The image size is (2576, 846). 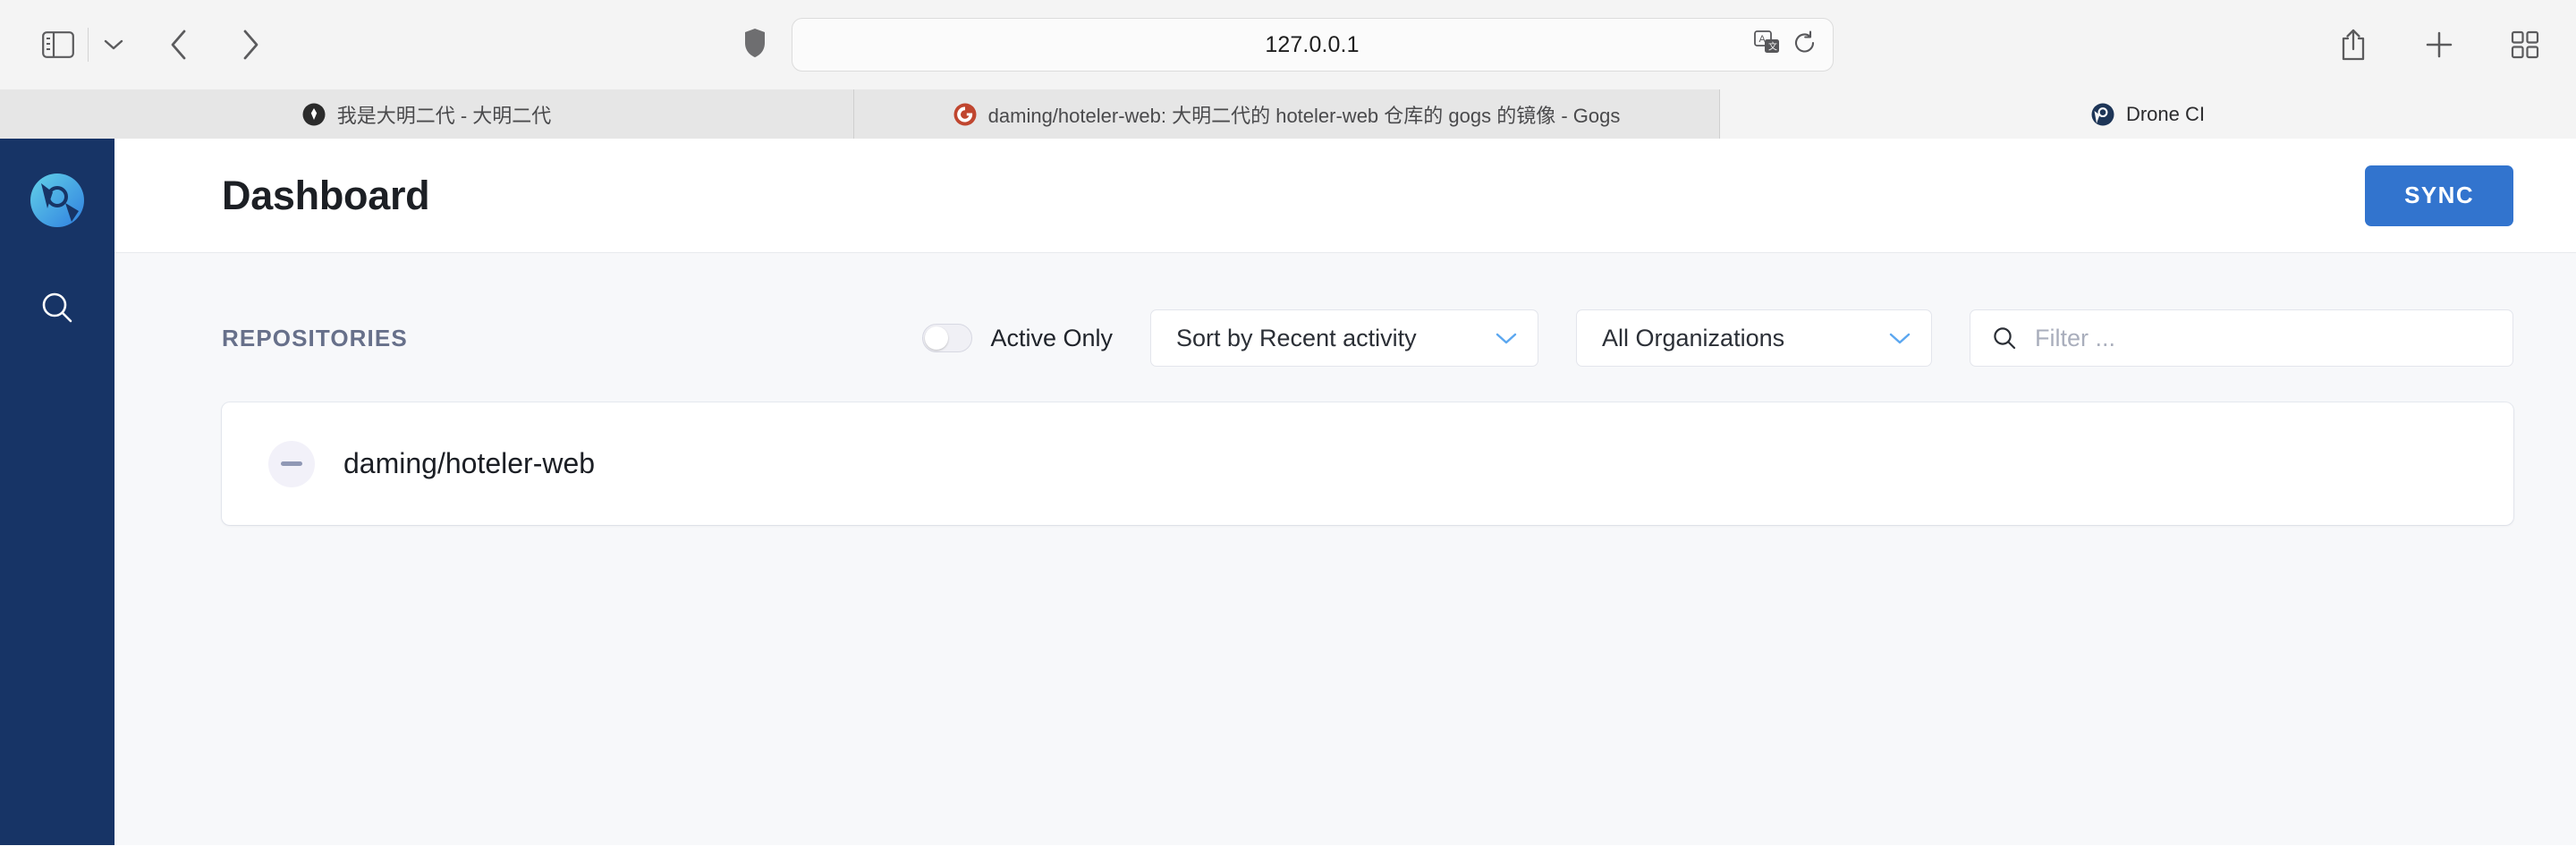 I want to click on browser-tab-3: Drone CI, so click(x=2148, y=114).